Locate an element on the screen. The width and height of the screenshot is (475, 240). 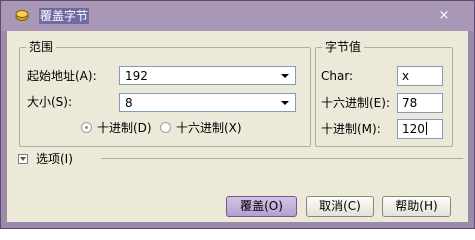
help-button: 帮助(H) is located at coordinates (416, 206).